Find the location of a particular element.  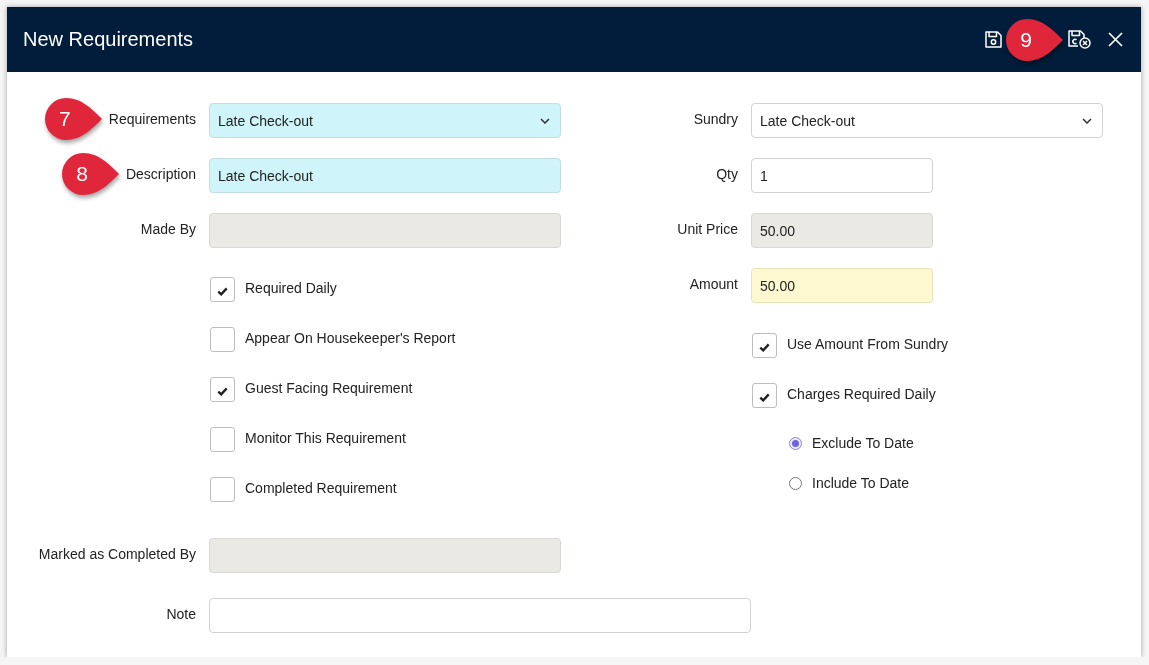

radio-label: Exclude To Date is located at coordinates (863, 443).